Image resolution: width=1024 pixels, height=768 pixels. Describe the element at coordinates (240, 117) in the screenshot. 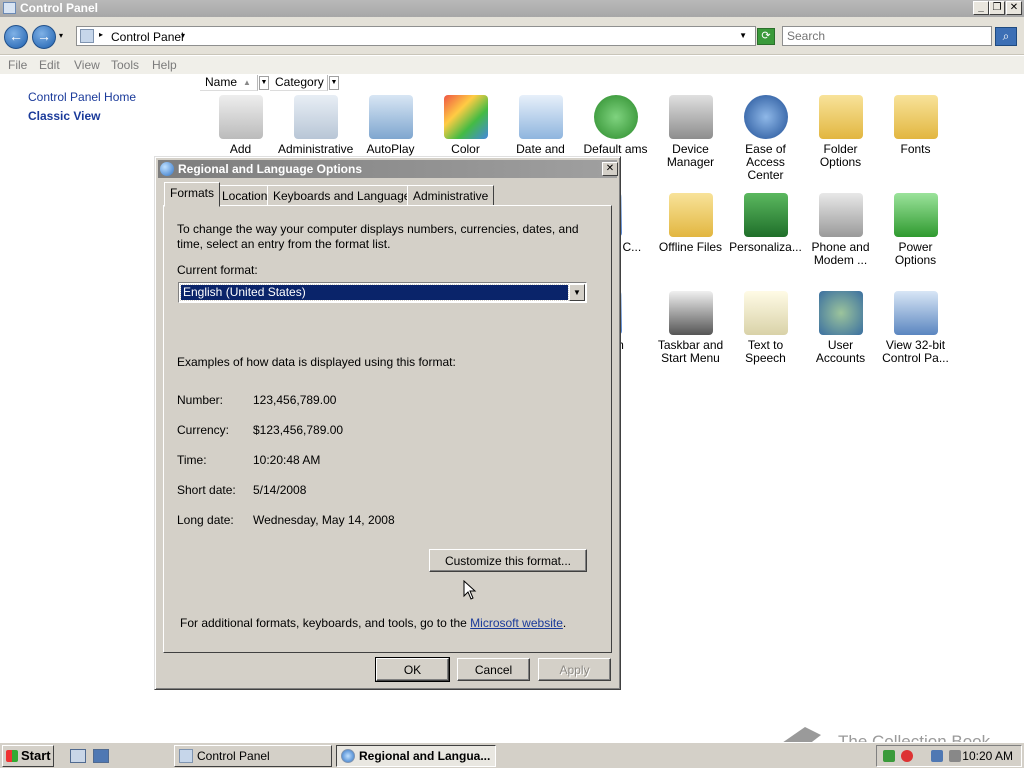

I see `add-hardware-icon` at that location.